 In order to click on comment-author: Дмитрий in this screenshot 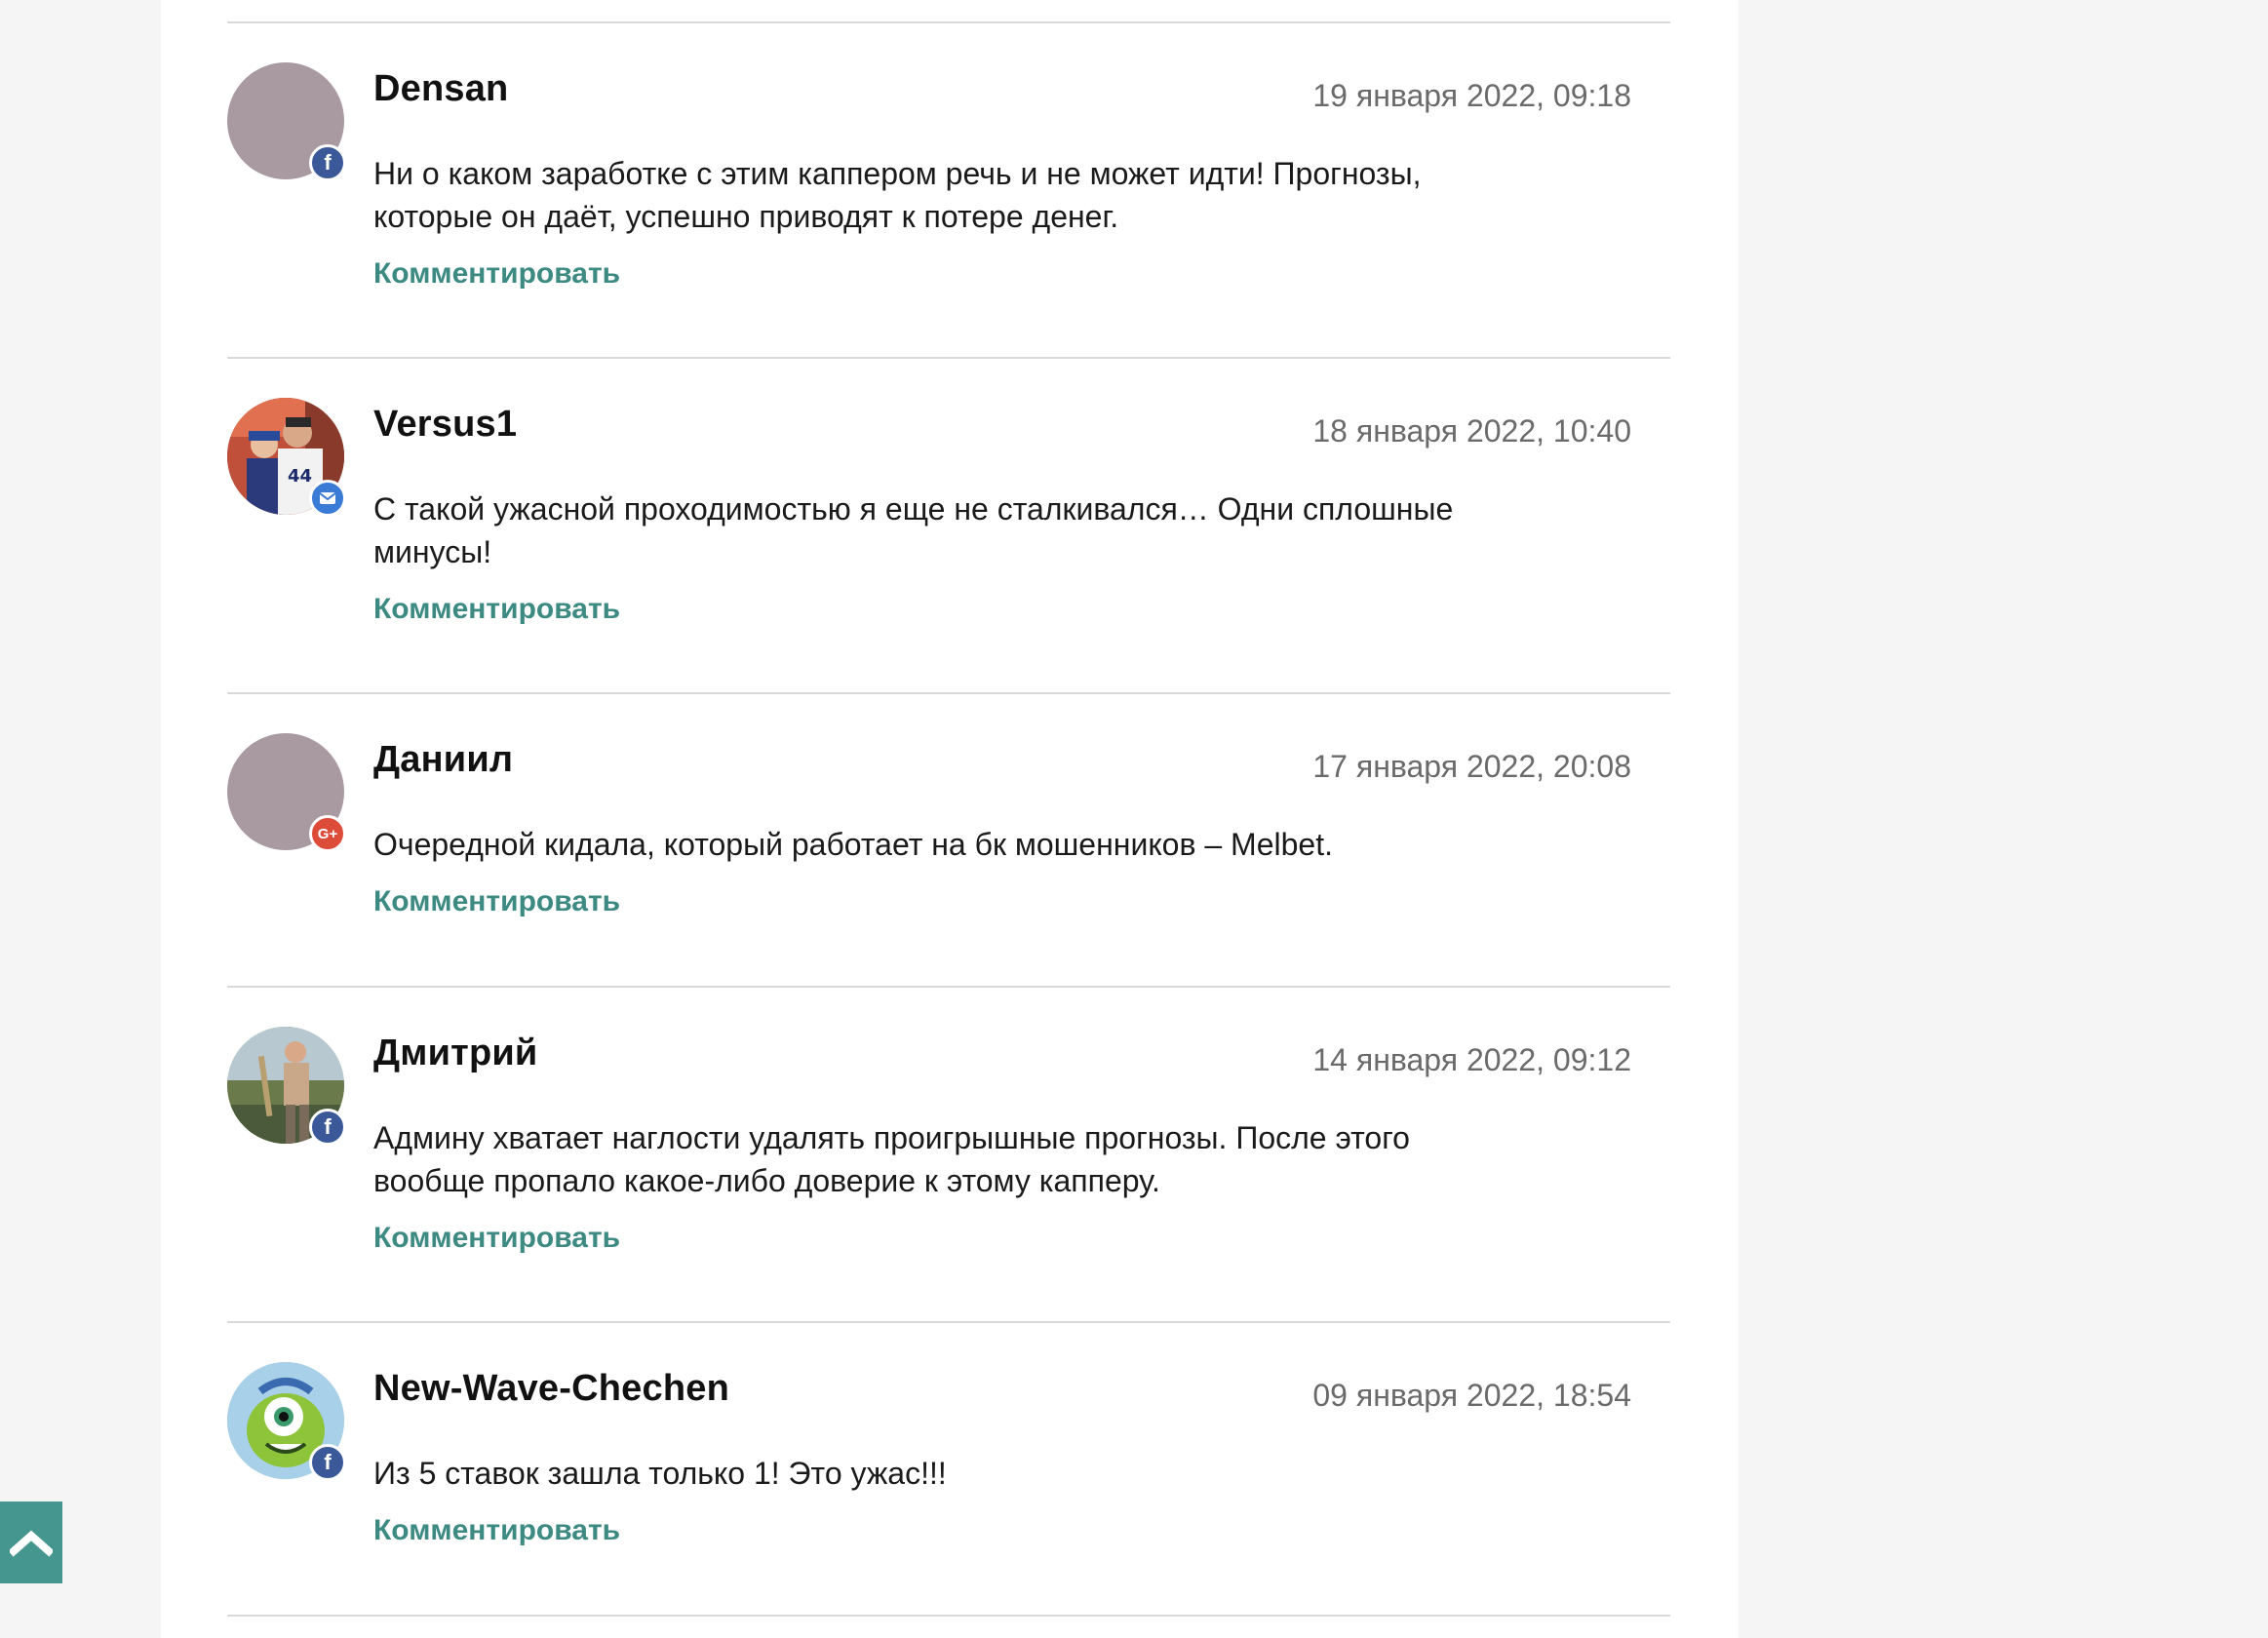, I will do `click(456, 1053)`.